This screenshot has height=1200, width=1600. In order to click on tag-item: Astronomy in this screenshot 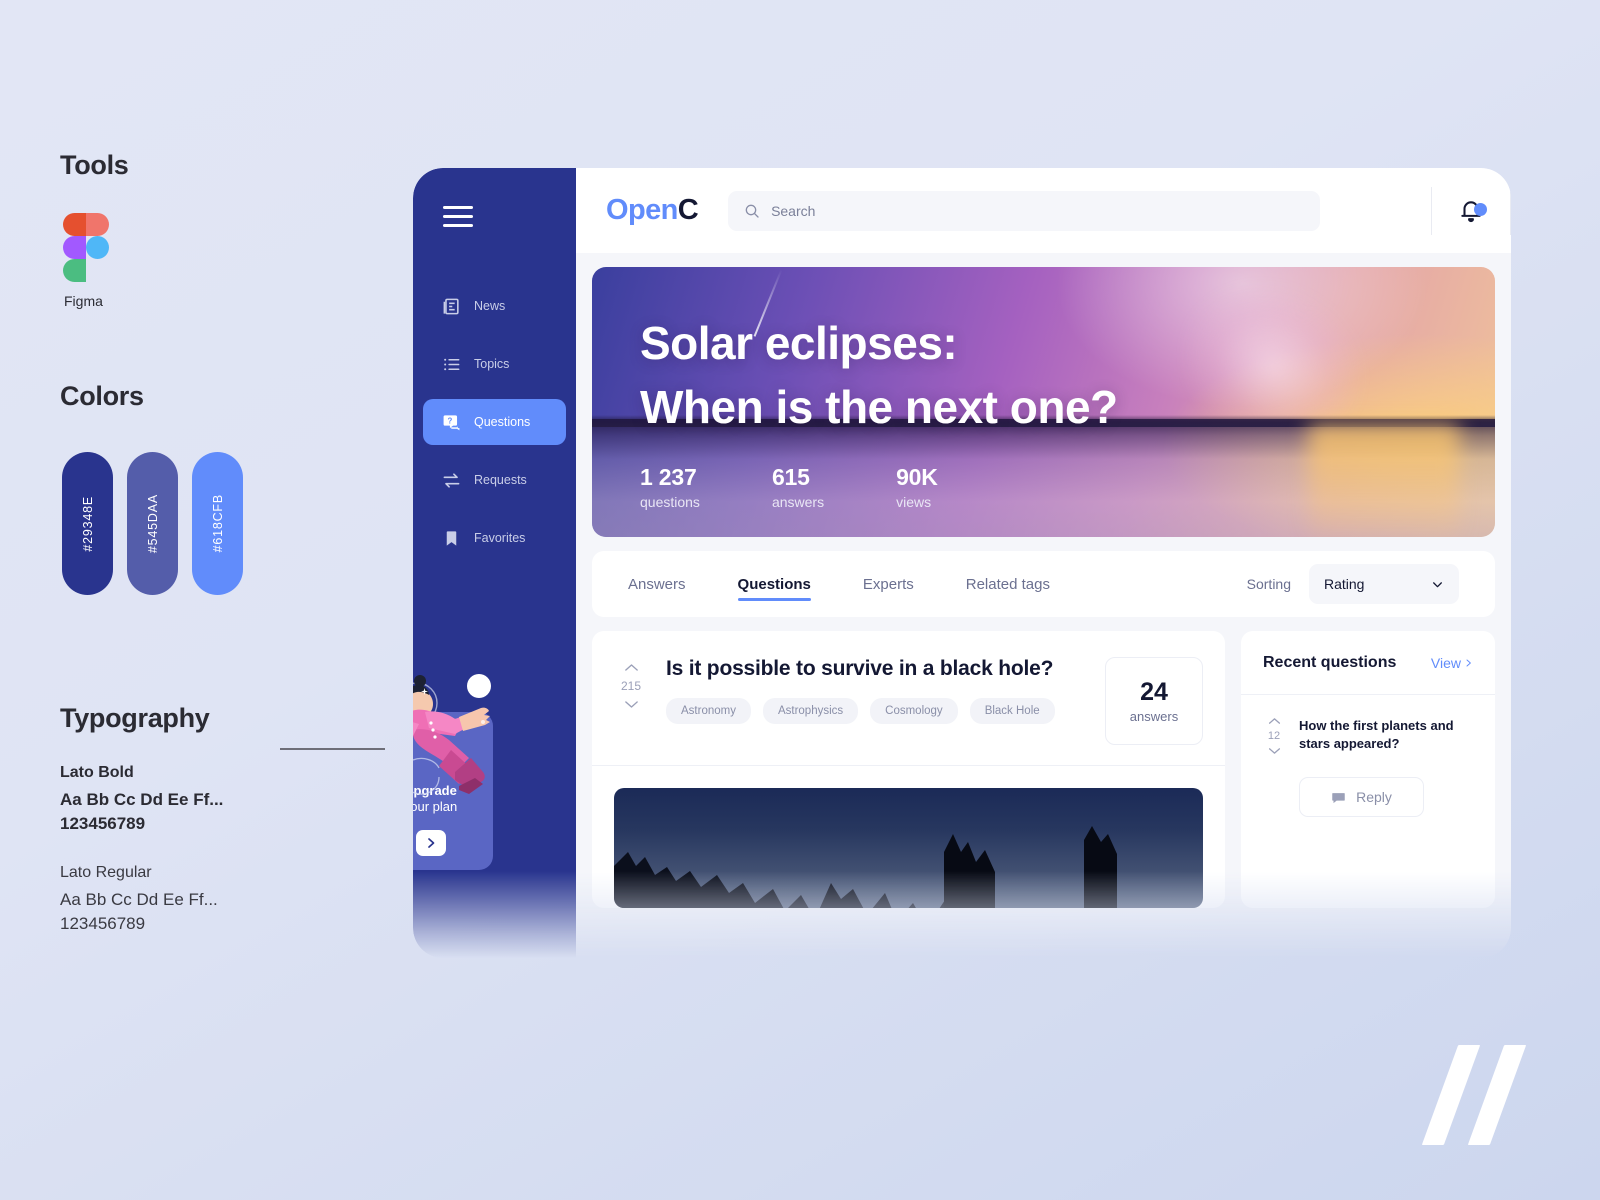, I will do `click(708, 711)`.